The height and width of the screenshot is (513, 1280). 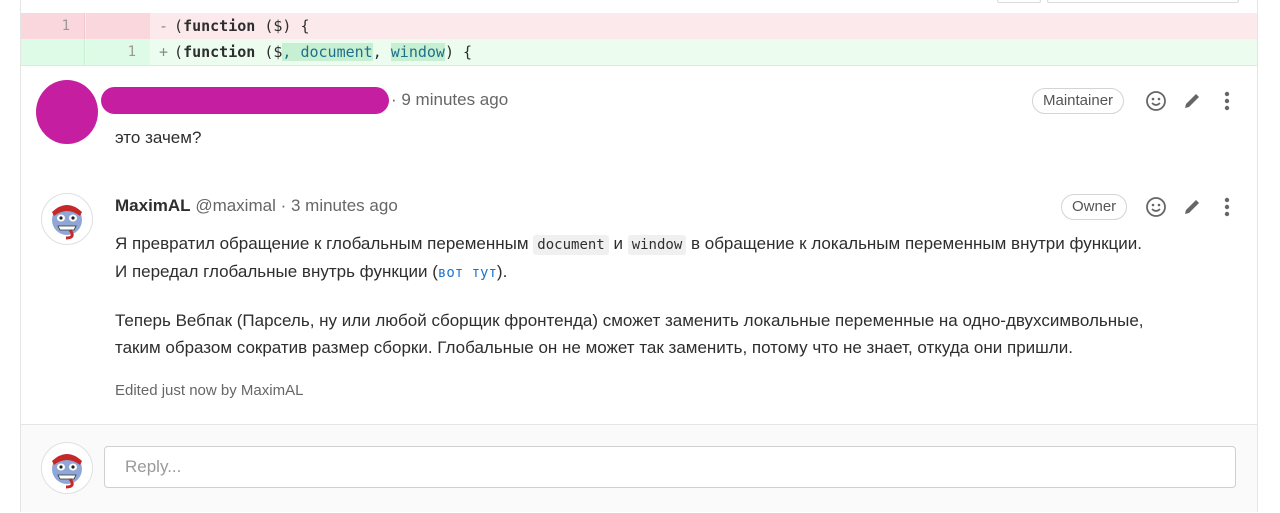 What do you see at coordinates (657, 245) in the screenshot?
I see `inline-code: window` at bounding box center [657, 245].